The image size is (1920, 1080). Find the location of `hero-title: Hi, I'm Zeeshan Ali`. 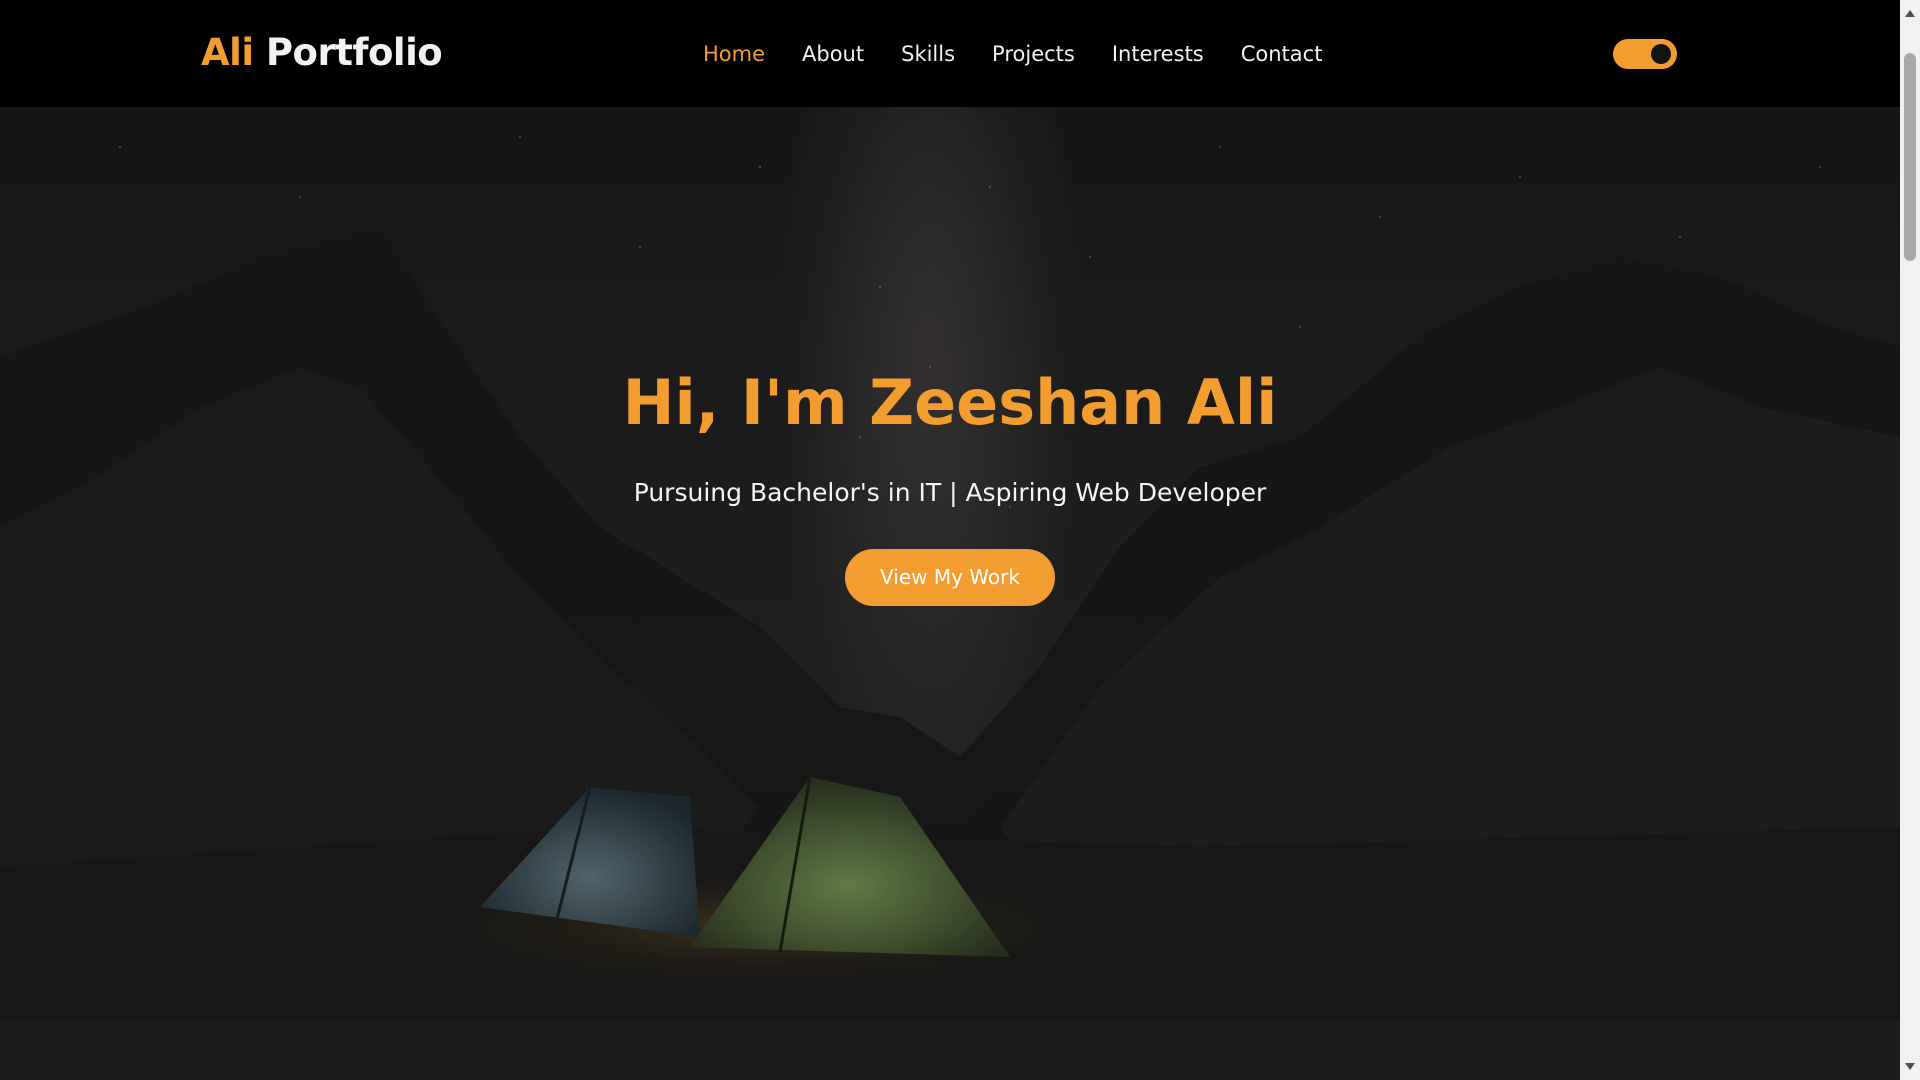

hero-title: Hi, I'm Zeeshan Ali is located at coordinates (950, 402).